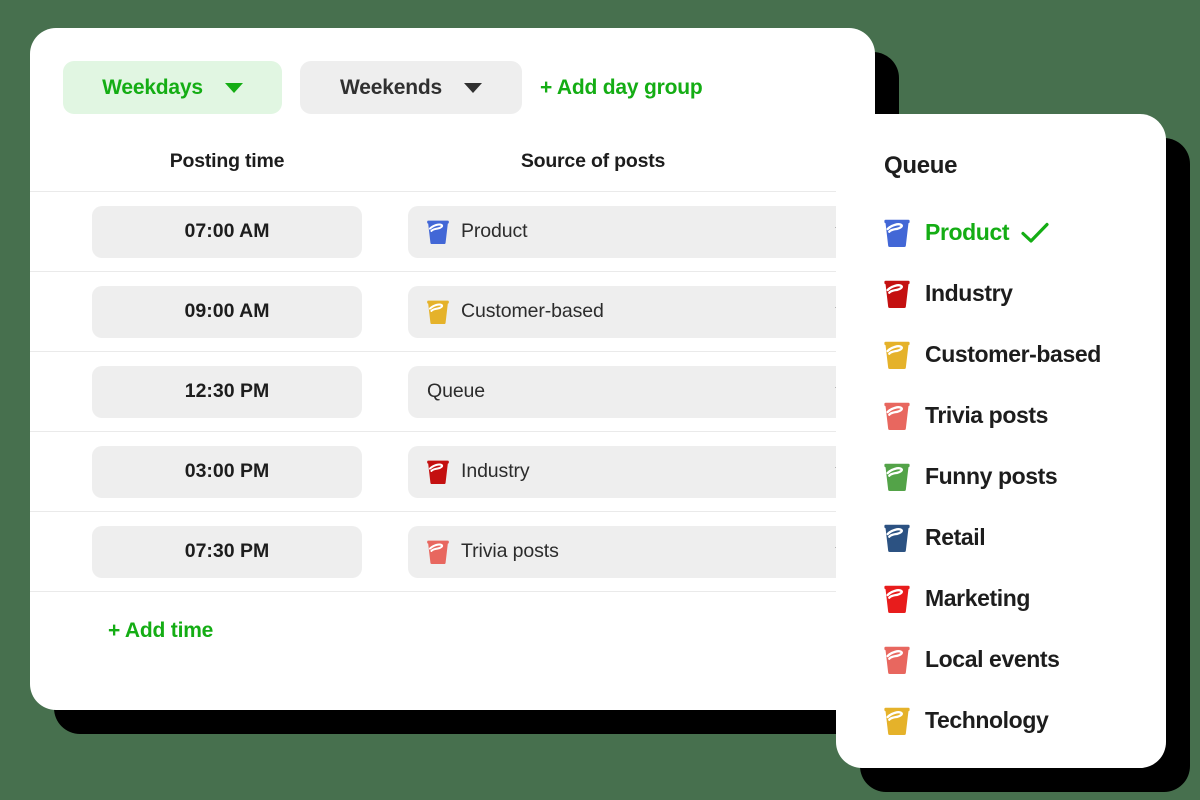  I want to click on add-day-group-button: + Add day group, so click(621, 88).